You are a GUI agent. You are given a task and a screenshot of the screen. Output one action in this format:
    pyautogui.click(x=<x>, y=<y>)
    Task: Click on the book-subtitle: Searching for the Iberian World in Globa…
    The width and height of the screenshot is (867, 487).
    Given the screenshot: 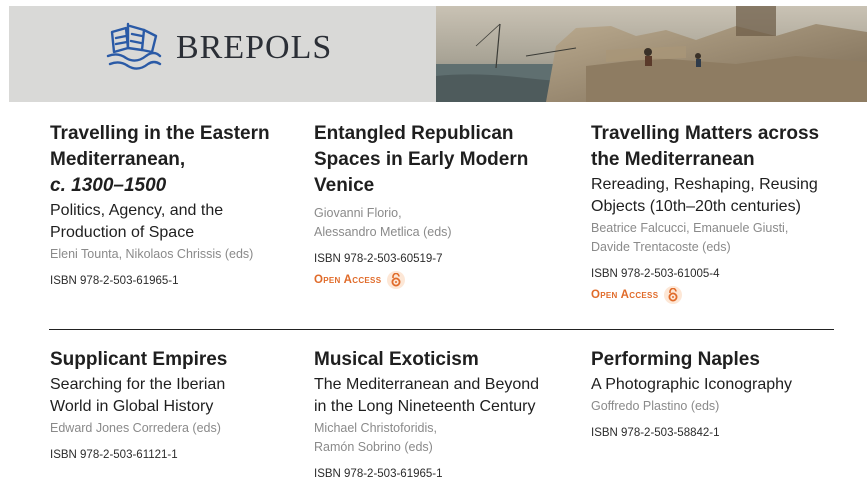 What is the action you would take?
    pyautogui.click(x=138, y=395)
    